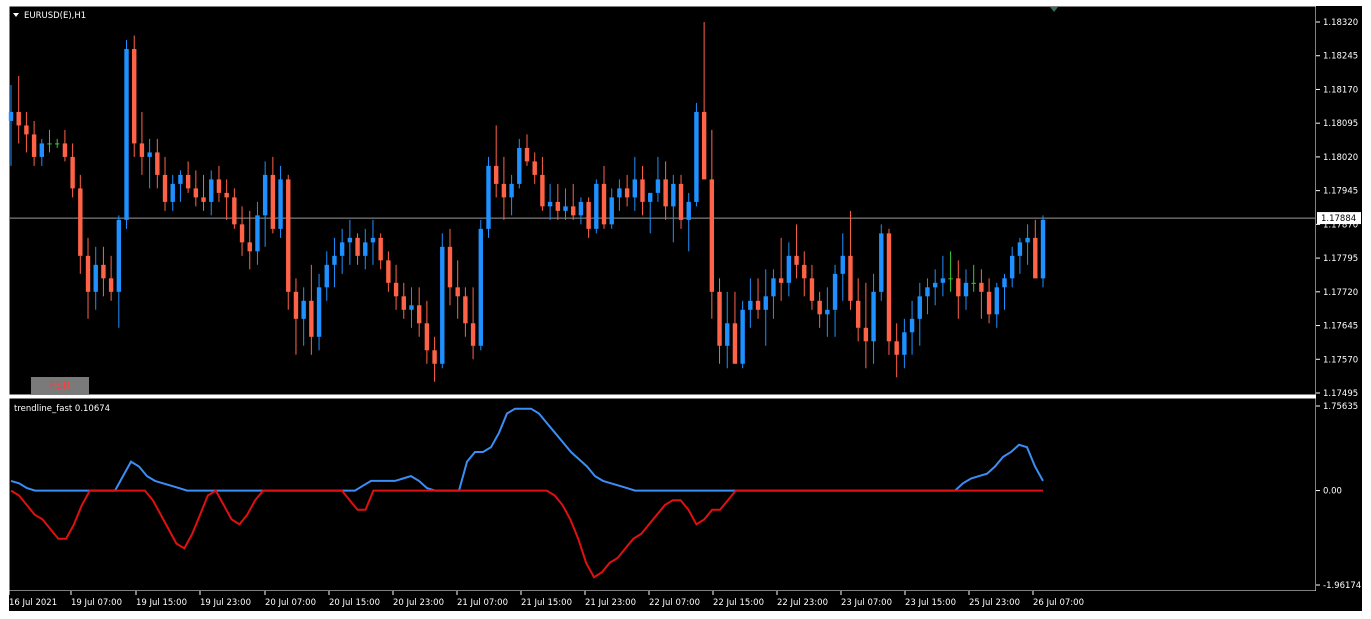 The image size is (1371, 619). Describe the element at coordinates (225, 603) in the screenshot. I see `time-tick-label: 19 Jul 23:00` at that location.